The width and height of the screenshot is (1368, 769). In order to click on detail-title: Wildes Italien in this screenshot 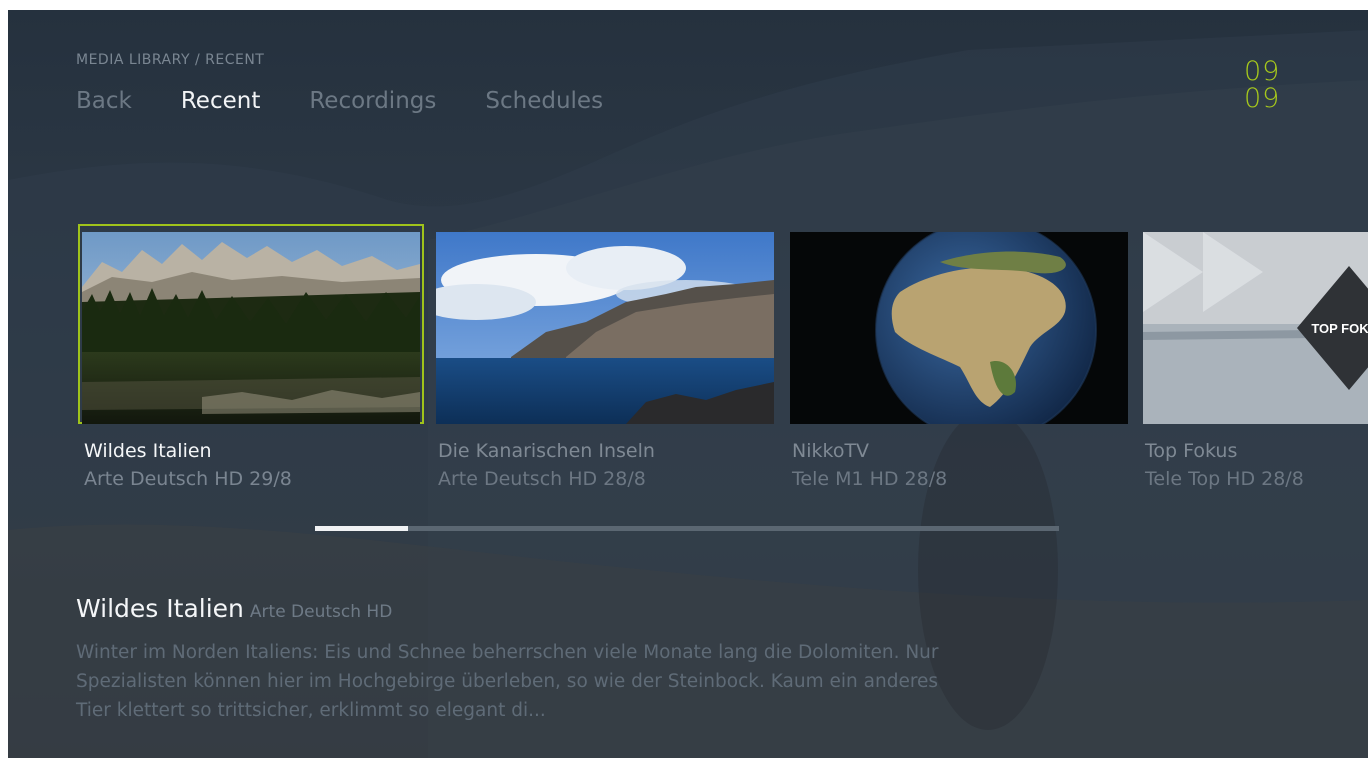, I will do `click(160, 608)`.